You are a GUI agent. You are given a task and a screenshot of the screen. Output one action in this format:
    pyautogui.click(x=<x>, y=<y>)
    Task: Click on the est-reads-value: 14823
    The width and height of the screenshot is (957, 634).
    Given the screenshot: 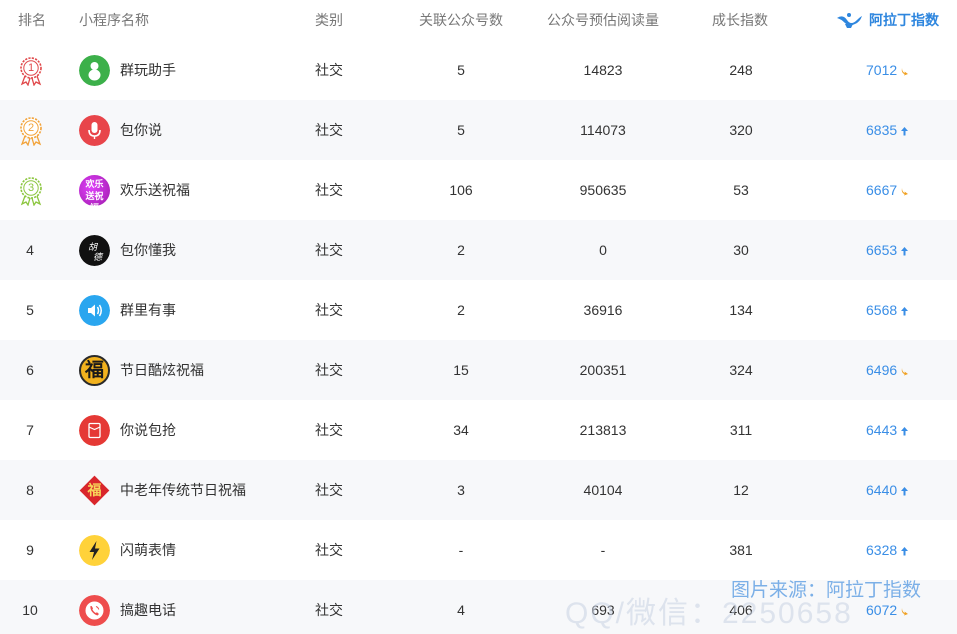 What is the action you would take?
    pyautogui.click(x=603, y=70)
    